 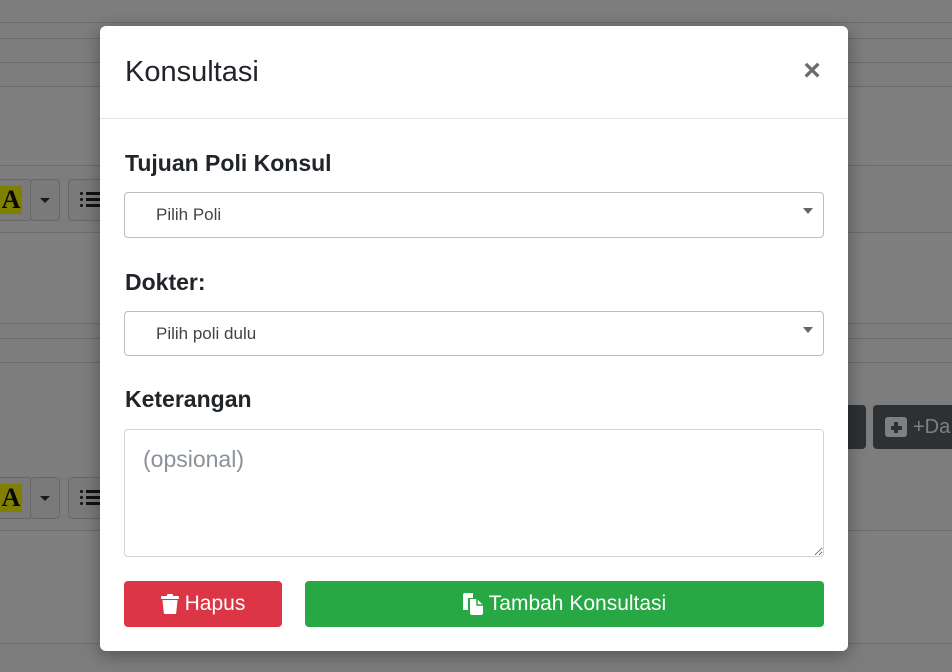 What do you see at coordinates (189, 214) in the screenshot?
I see `poli-select-value: Pilih Poli` at bounding box center [189, 214].